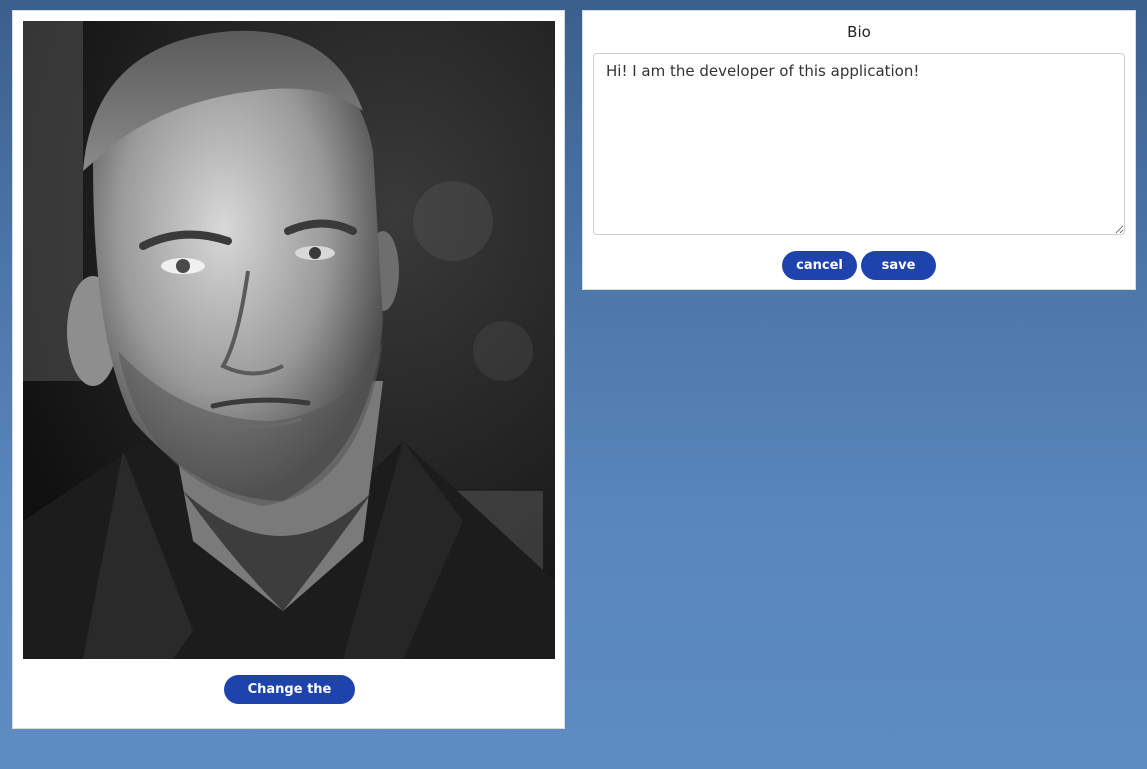 The height and width of the screenshot is (769, 1147). What do you see at coordinates (859, 32) in the screenshot?
I see `bio-title: Bio` at bounding box center [859, 32].